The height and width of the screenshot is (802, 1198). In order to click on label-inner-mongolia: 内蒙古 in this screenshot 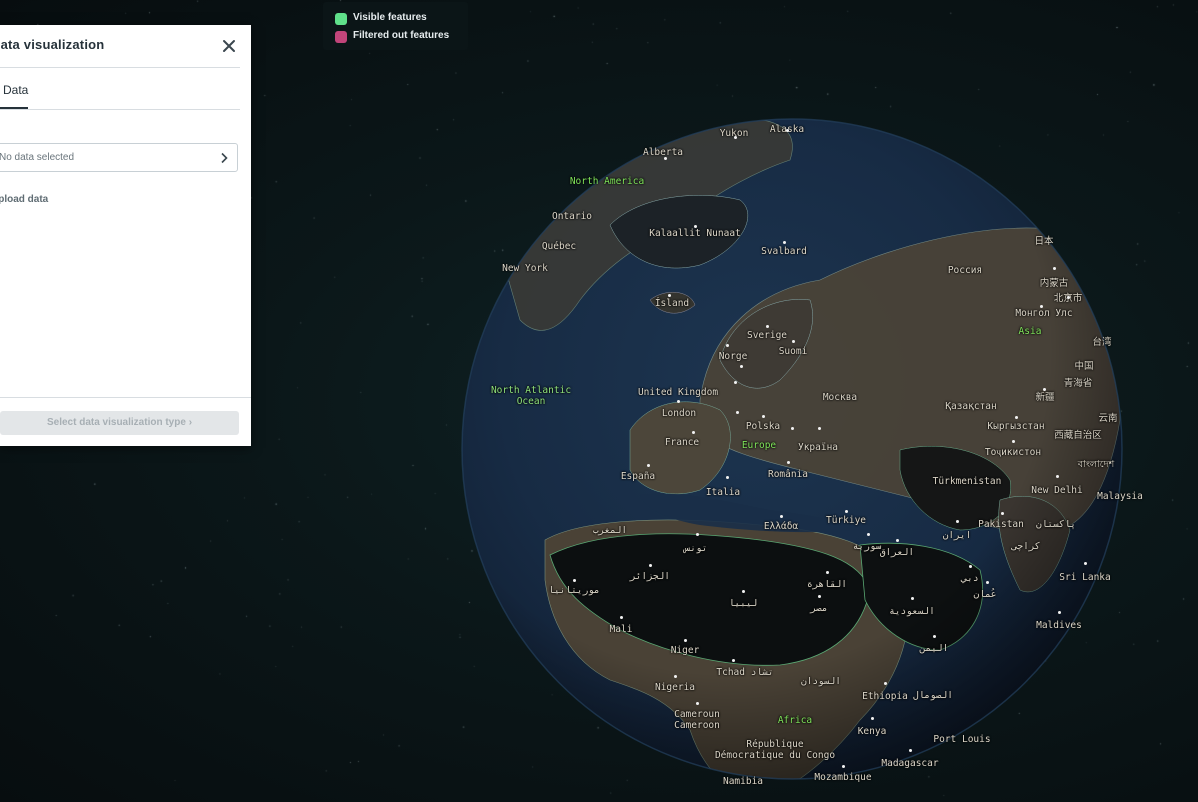, I will do `click(1054, 283)`.